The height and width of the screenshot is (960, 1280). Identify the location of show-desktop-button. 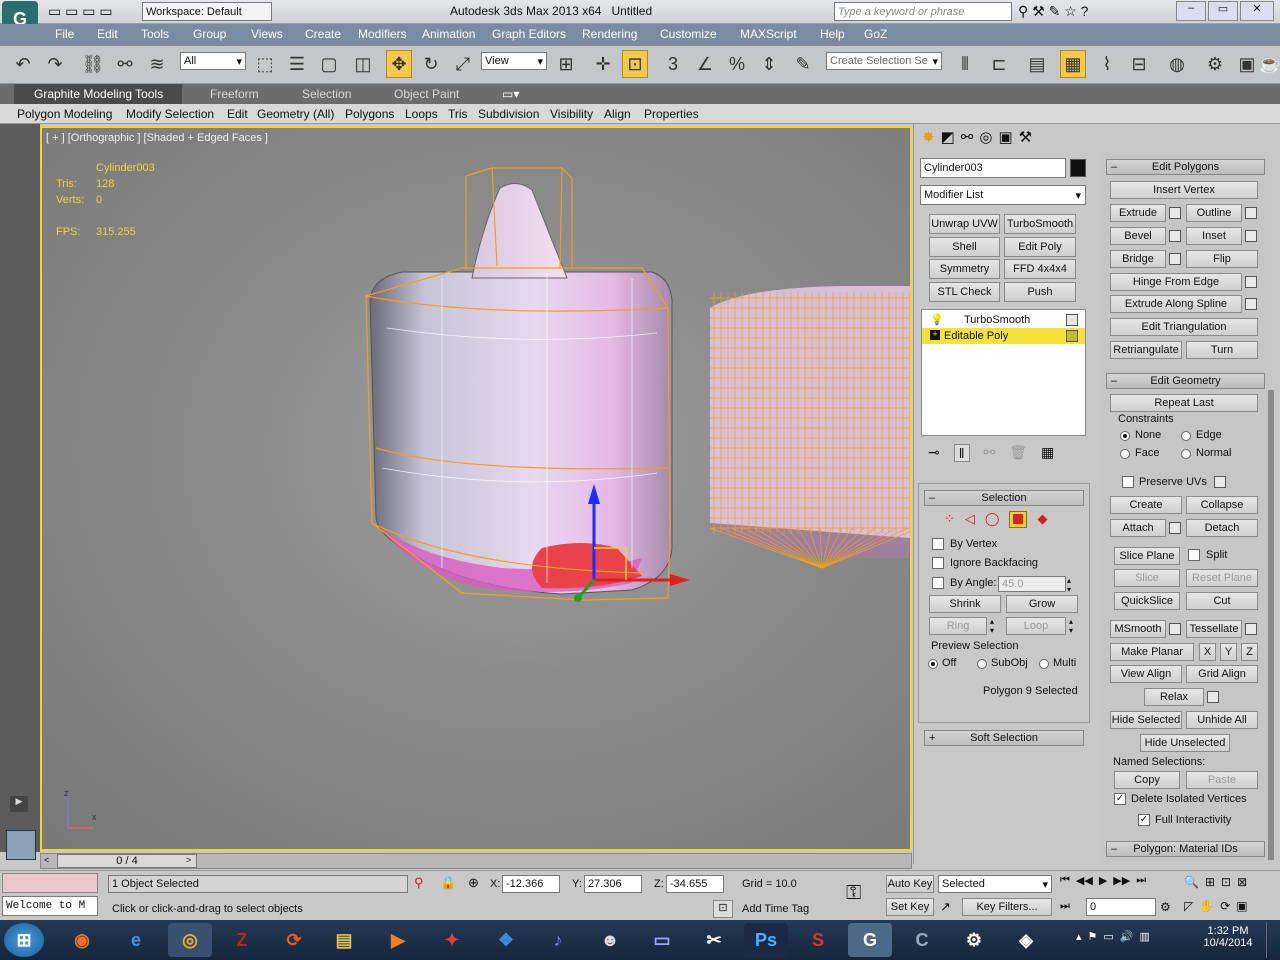
(1272, 940).